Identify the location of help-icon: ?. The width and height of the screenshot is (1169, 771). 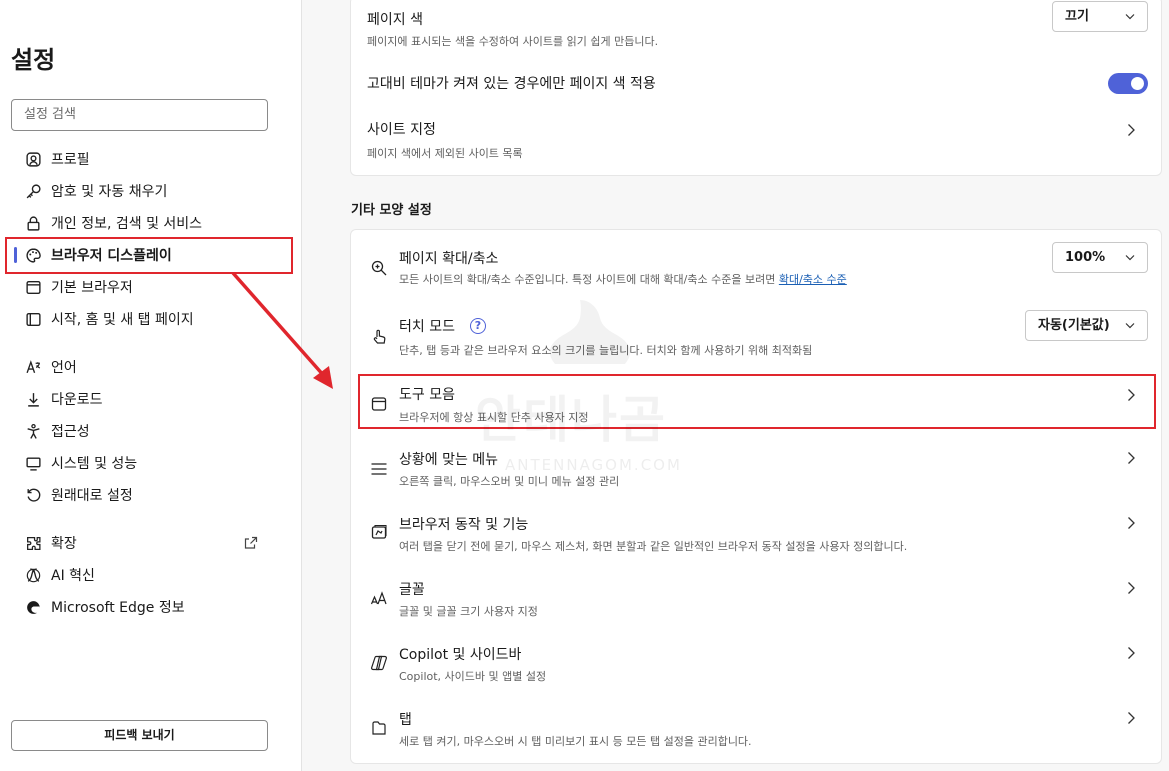
(478, 326).